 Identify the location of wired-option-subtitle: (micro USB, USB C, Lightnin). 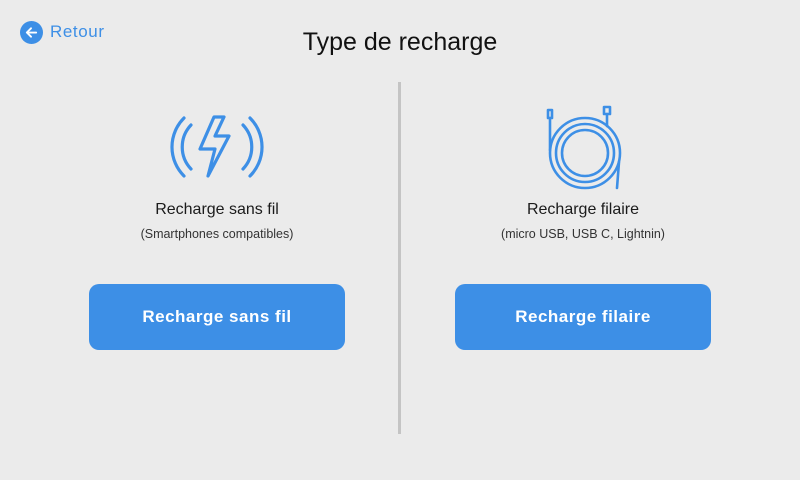
(583, 234).